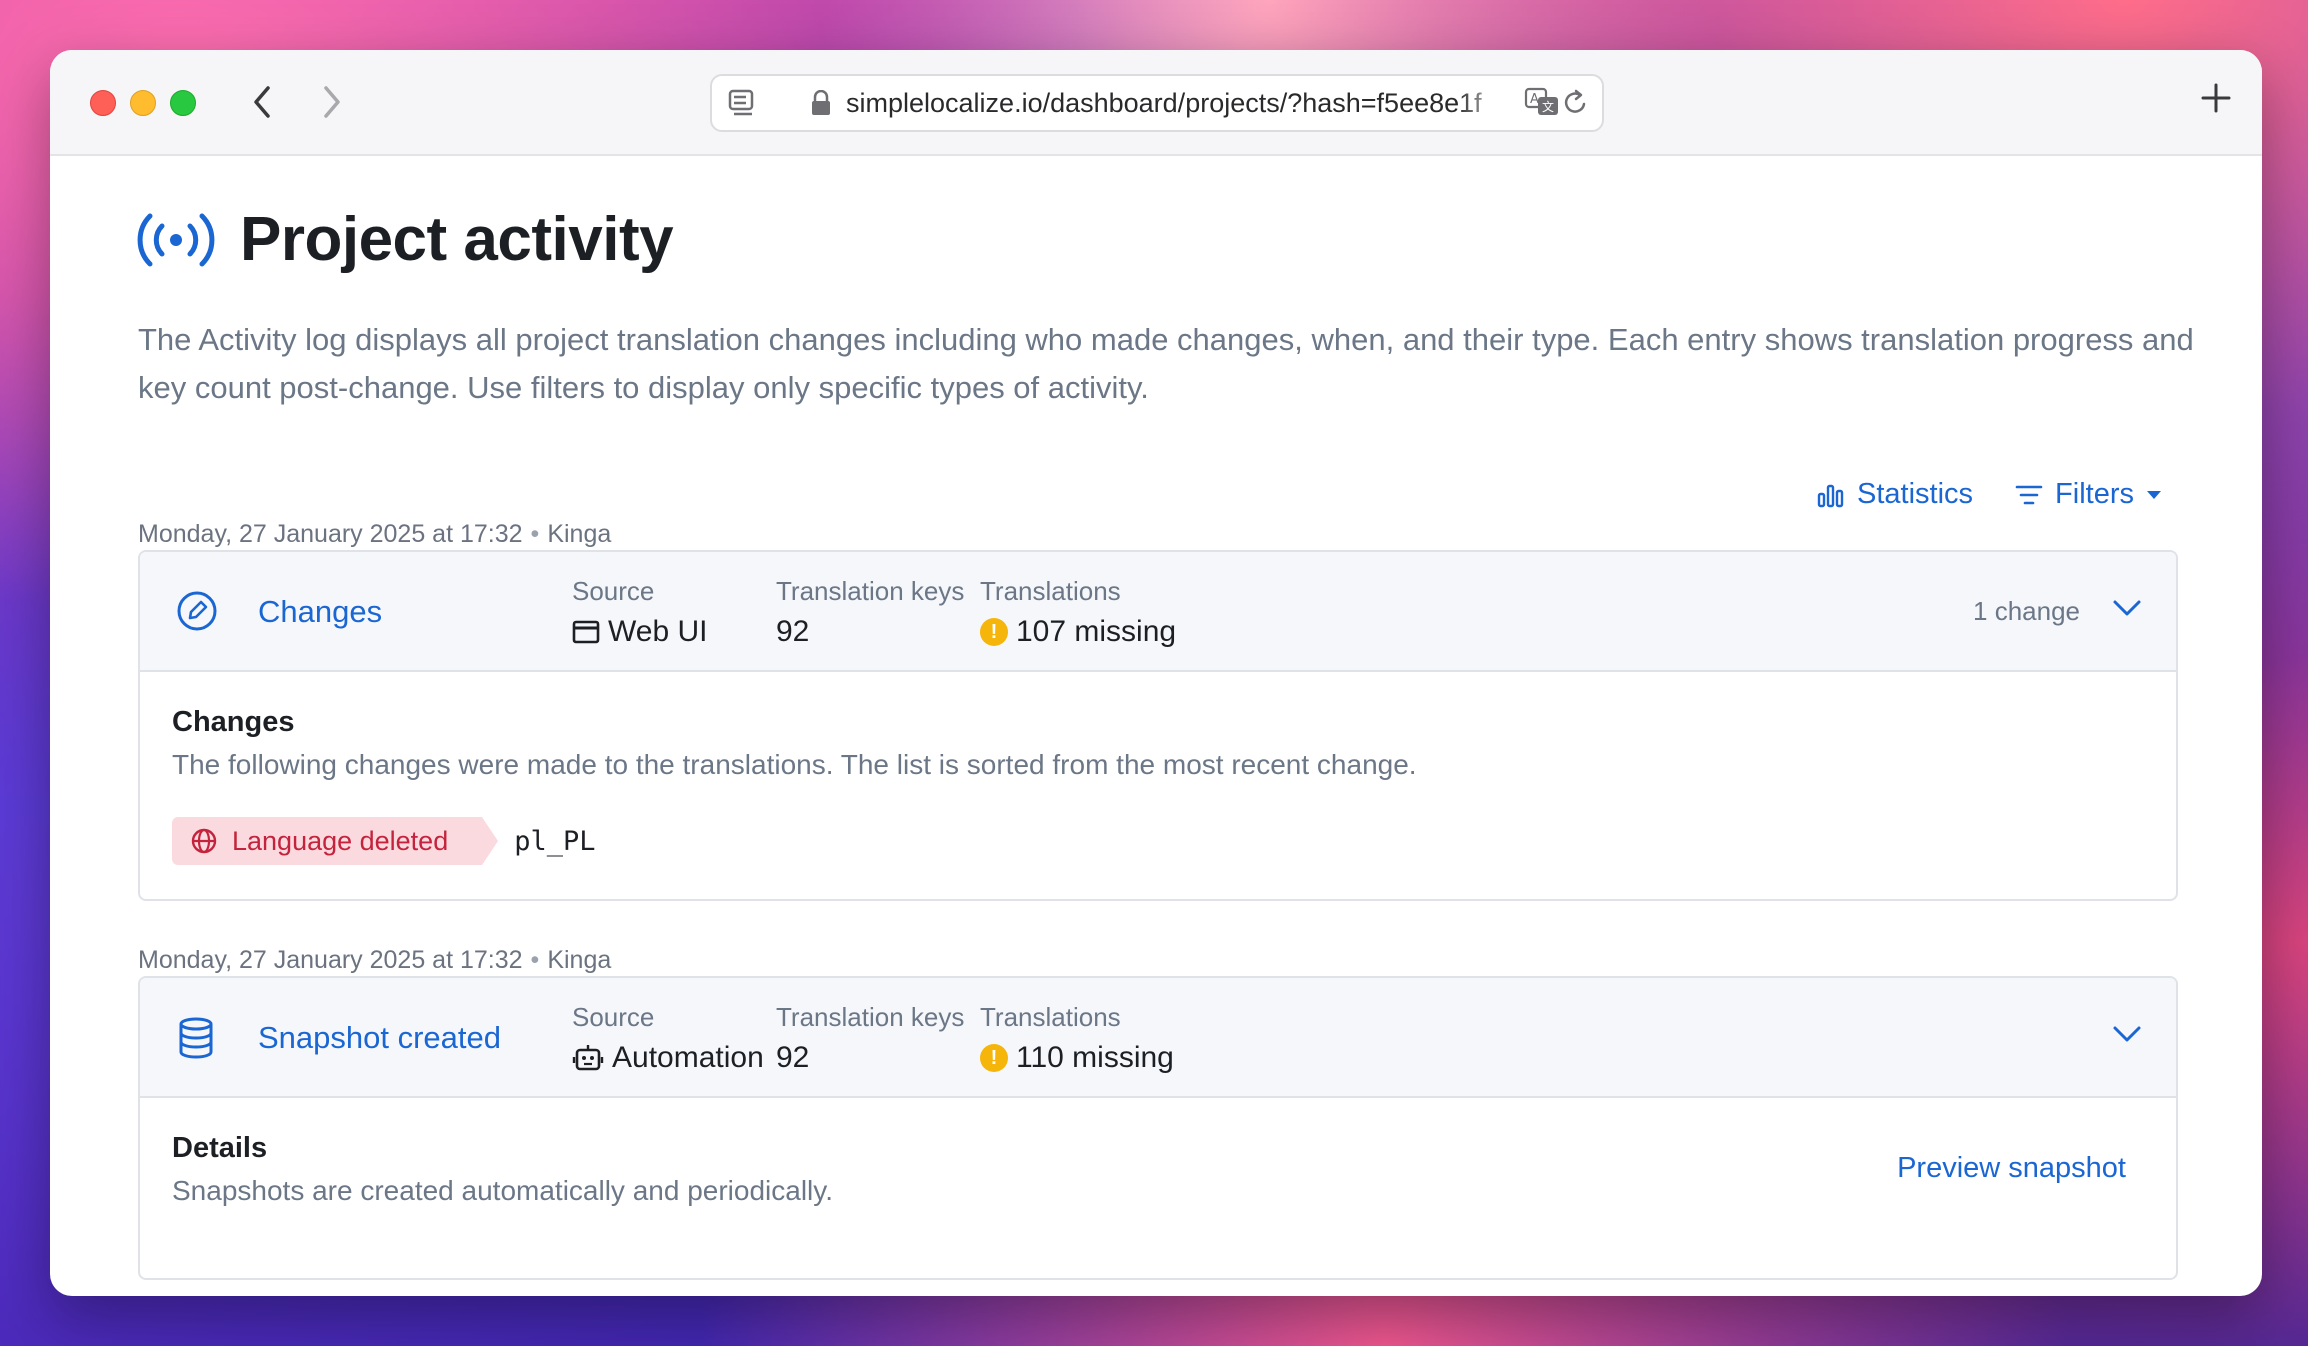 The image size is (2308, 1346). Describe the element at coordinates (1534, 99) in the screenshot. I see `svg-text: A` at that location.